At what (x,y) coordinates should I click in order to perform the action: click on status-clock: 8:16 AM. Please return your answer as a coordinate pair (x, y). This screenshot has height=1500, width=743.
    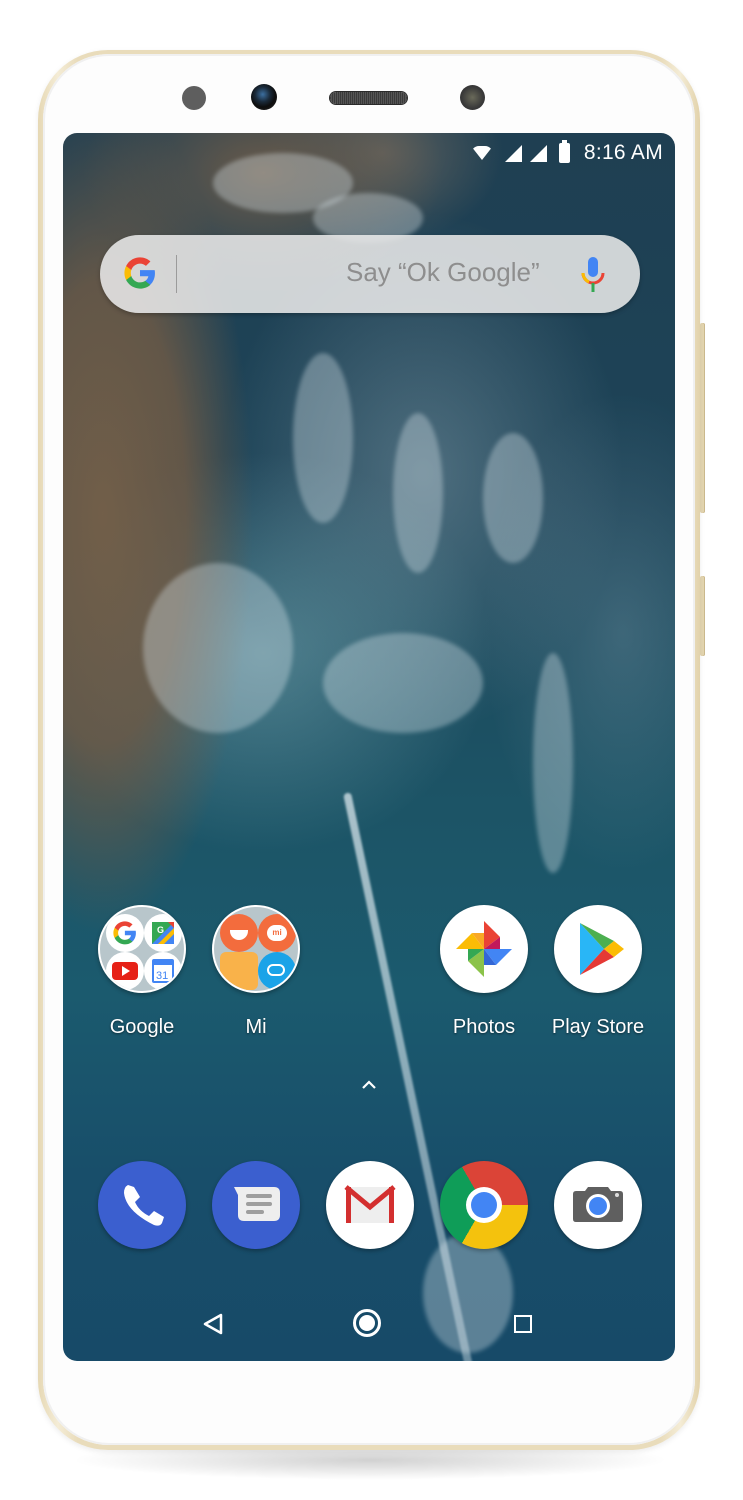
    Looking at the image, I should click on (623, 152).